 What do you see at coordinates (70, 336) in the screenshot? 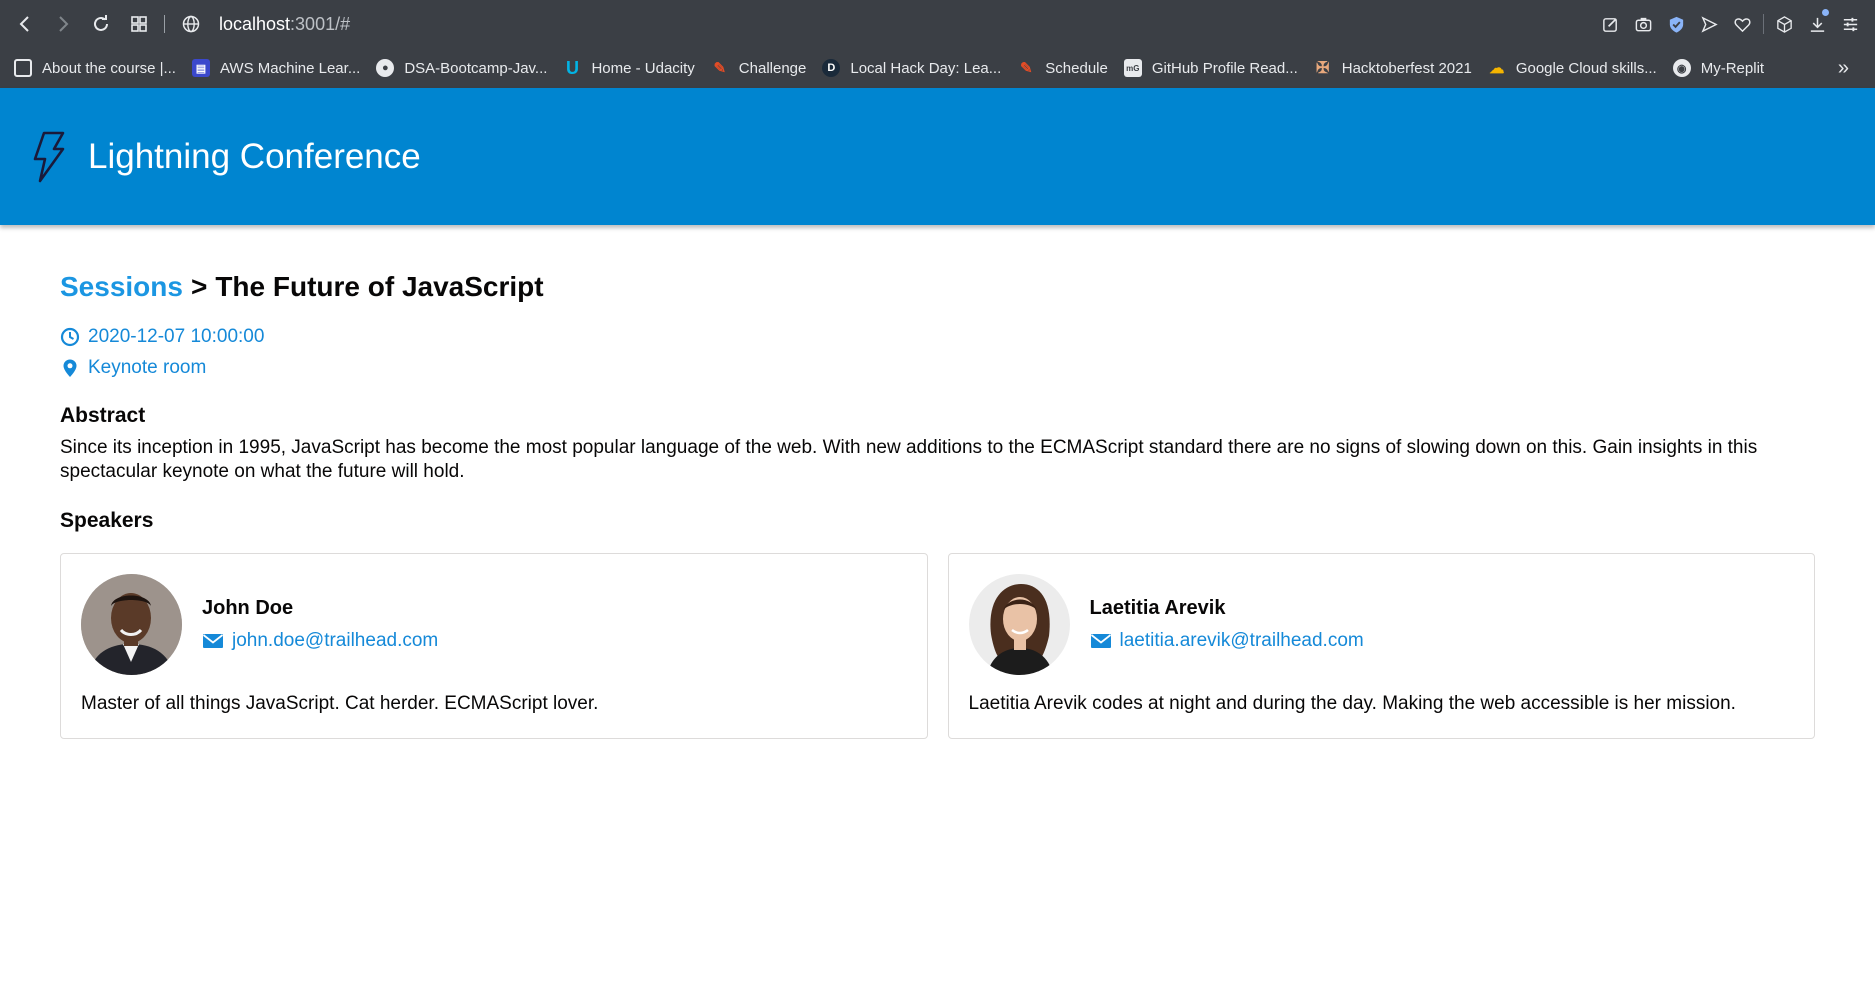
I see `clock-icon` at bounding box center [70, 336].